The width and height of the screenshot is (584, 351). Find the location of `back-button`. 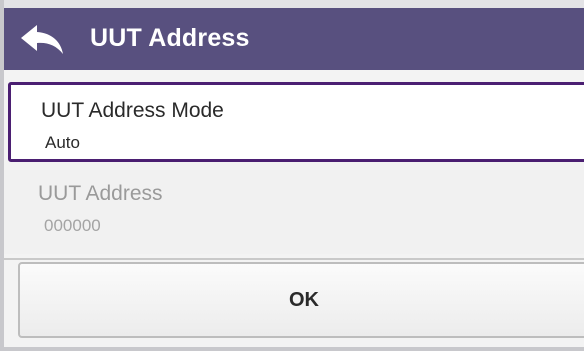

back-button is located at coordinates (42, 40).